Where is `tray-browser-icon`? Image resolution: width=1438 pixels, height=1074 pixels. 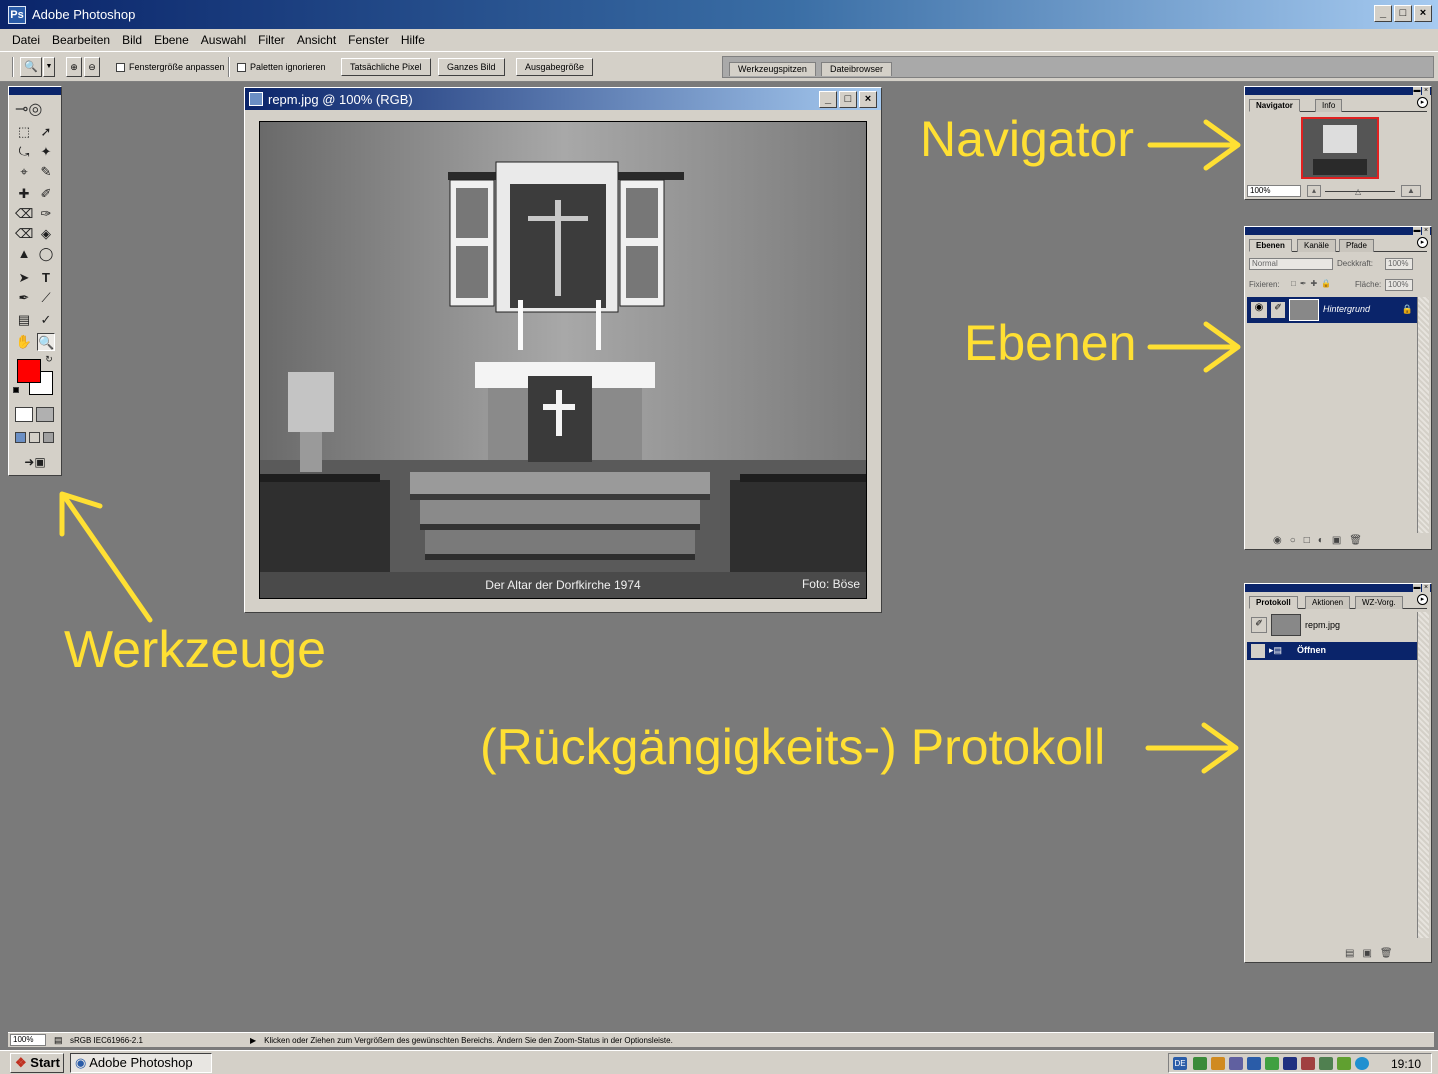 tray-browser-icon is located at coordinates (1362, 1063).